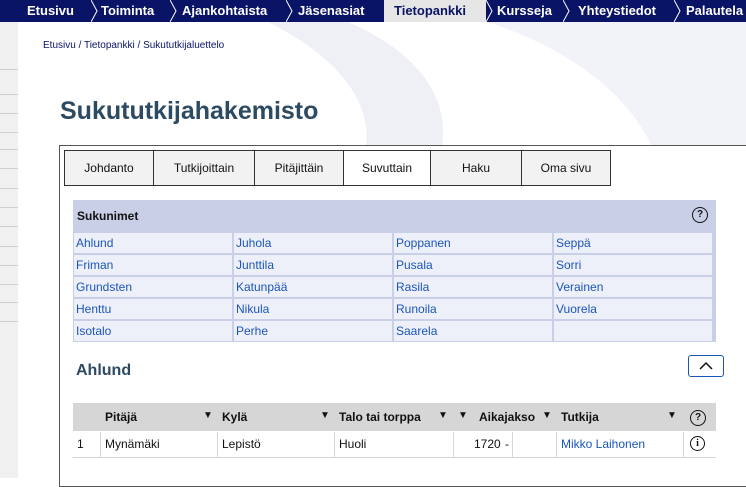  I want to click on left-rail, so click(9, 250).